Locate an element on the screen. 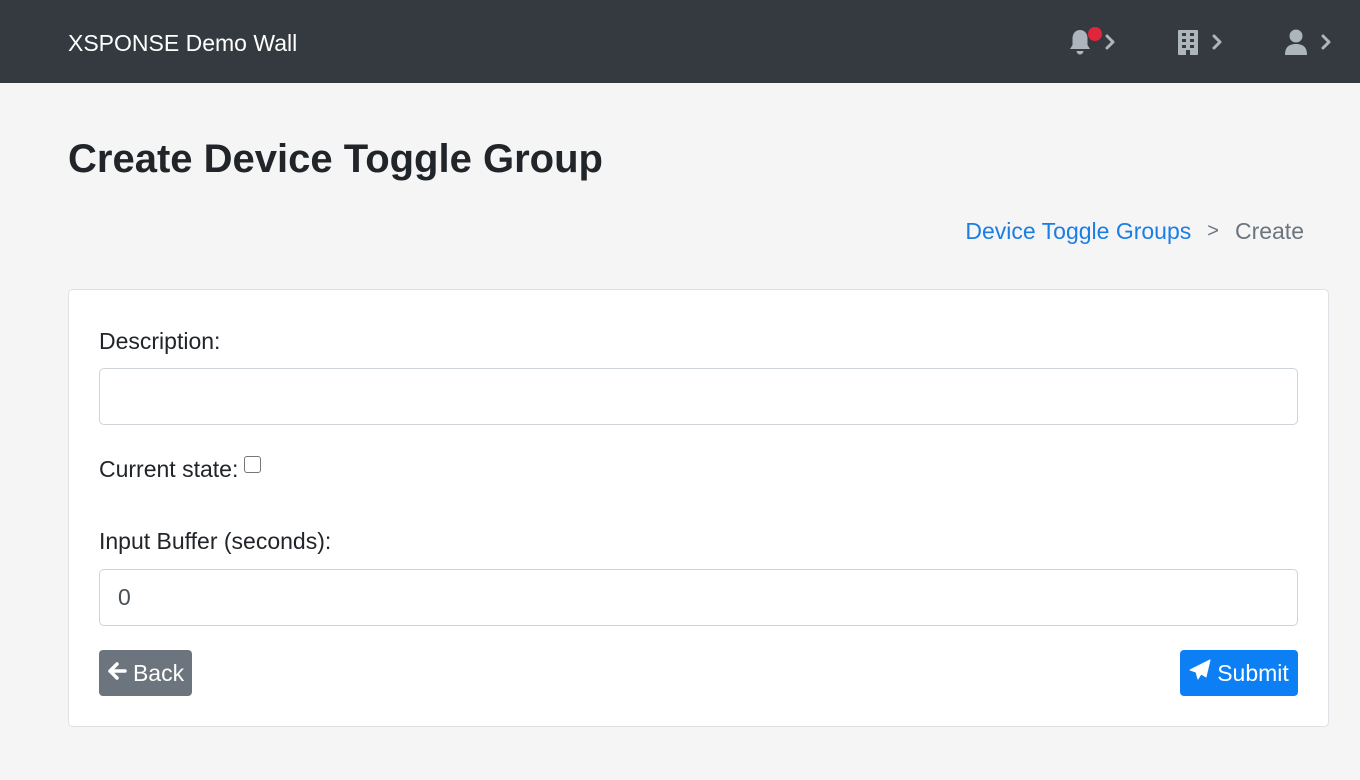  user-menu is located at coordinates (1308, 42).